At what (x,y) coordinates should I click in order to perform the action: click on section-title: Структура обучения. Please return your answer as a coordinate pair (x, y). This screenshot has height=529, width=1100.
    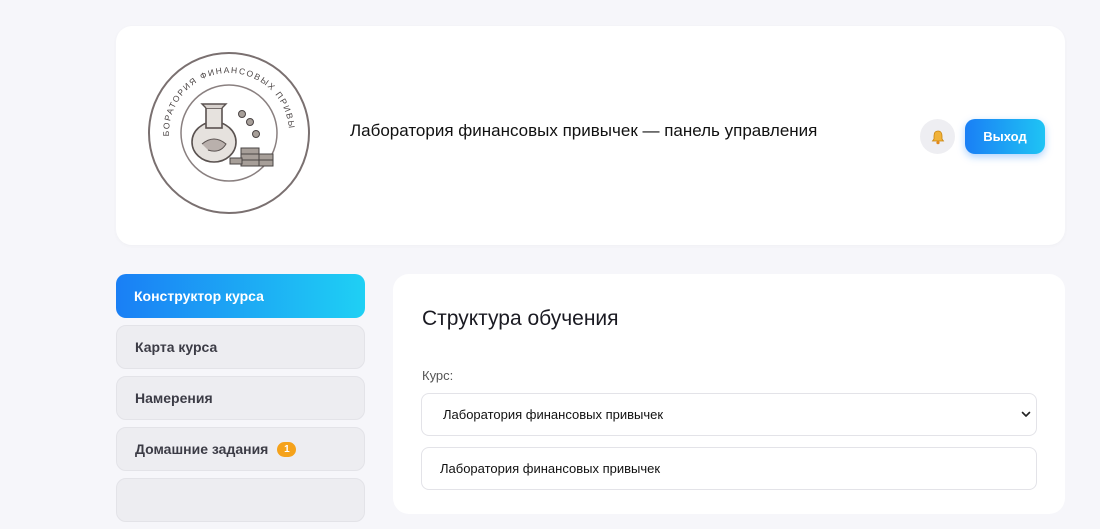
    Looking at the image, I should click on (520, 318).